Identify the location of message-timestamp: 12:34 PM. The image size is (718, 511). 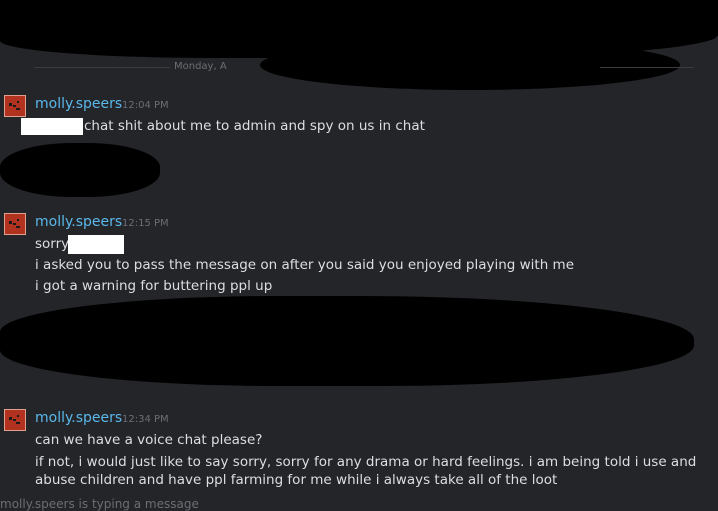
(145, 419).